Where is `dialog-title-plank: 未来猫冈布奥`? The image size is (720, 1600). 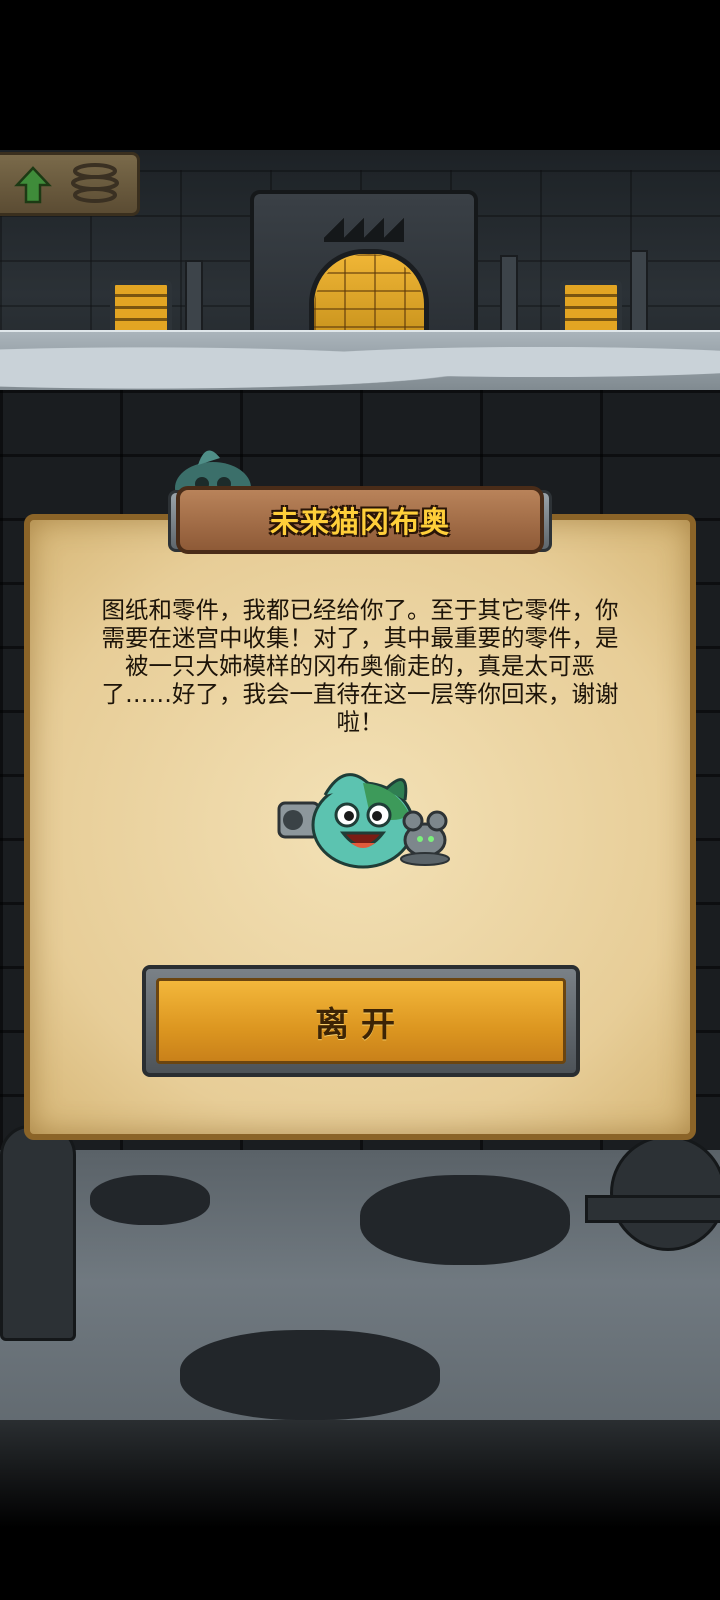
dialog-title-plank: 未来猫冈布奥 is located at coordinates (360, 520).